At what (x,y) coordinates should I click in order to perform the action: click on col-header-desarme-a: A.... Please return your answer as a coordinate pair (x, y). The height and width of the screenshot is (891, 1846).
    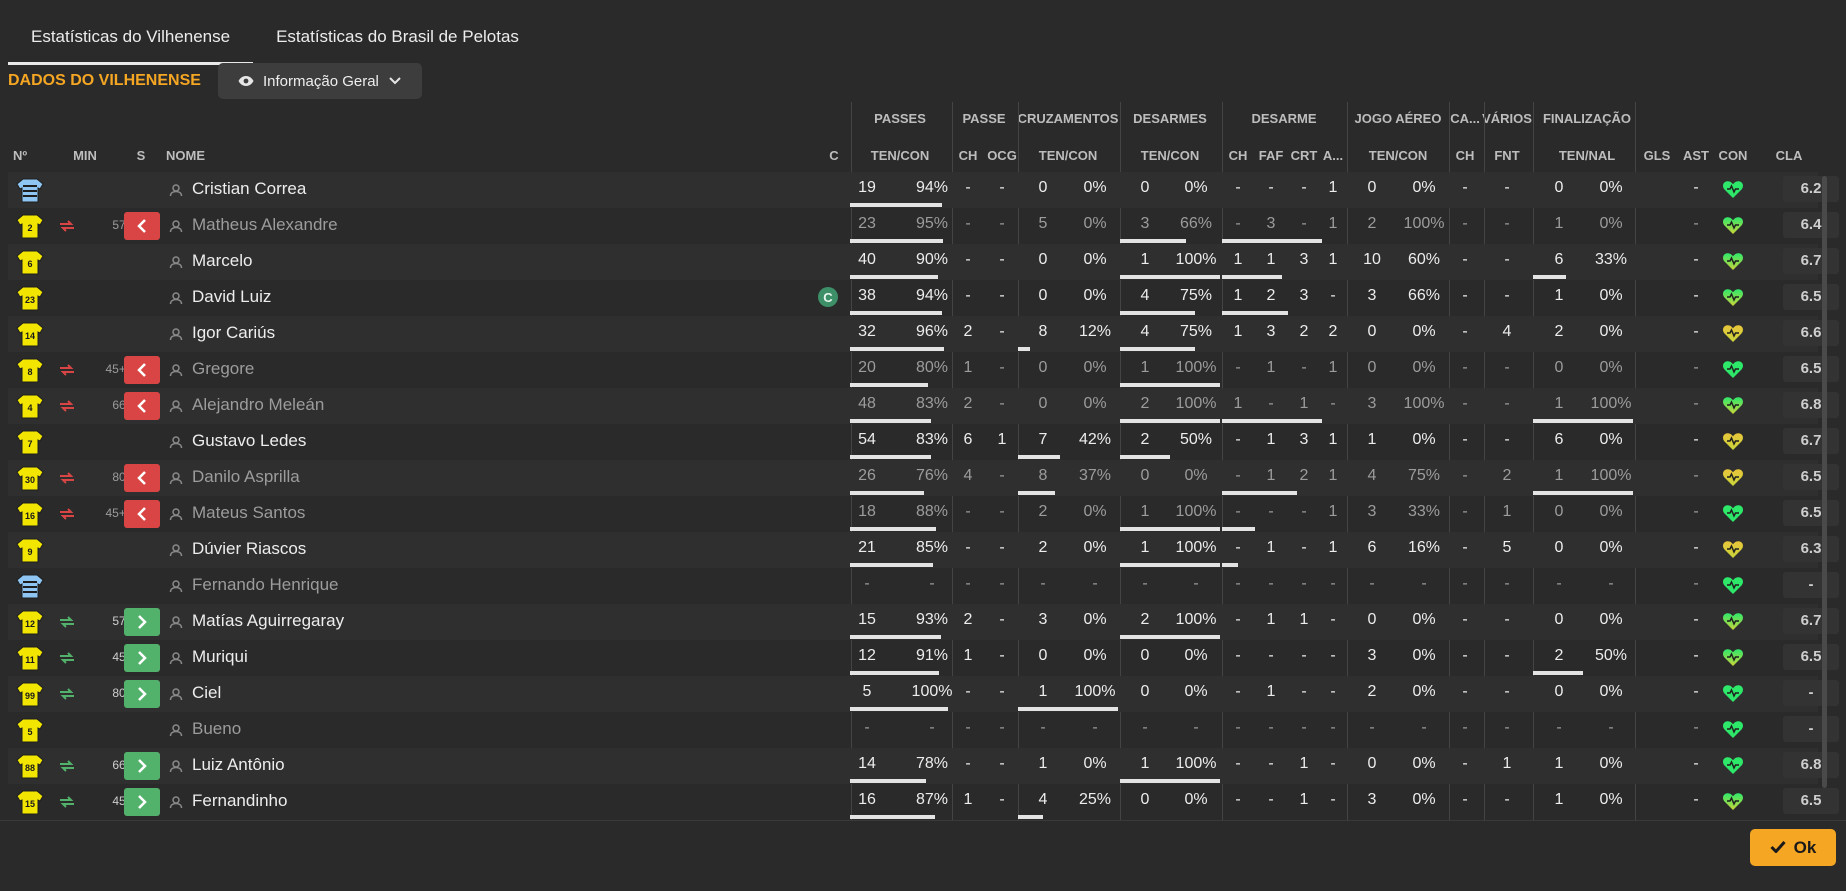
    Looking at the image, I should click on (1333, 155).